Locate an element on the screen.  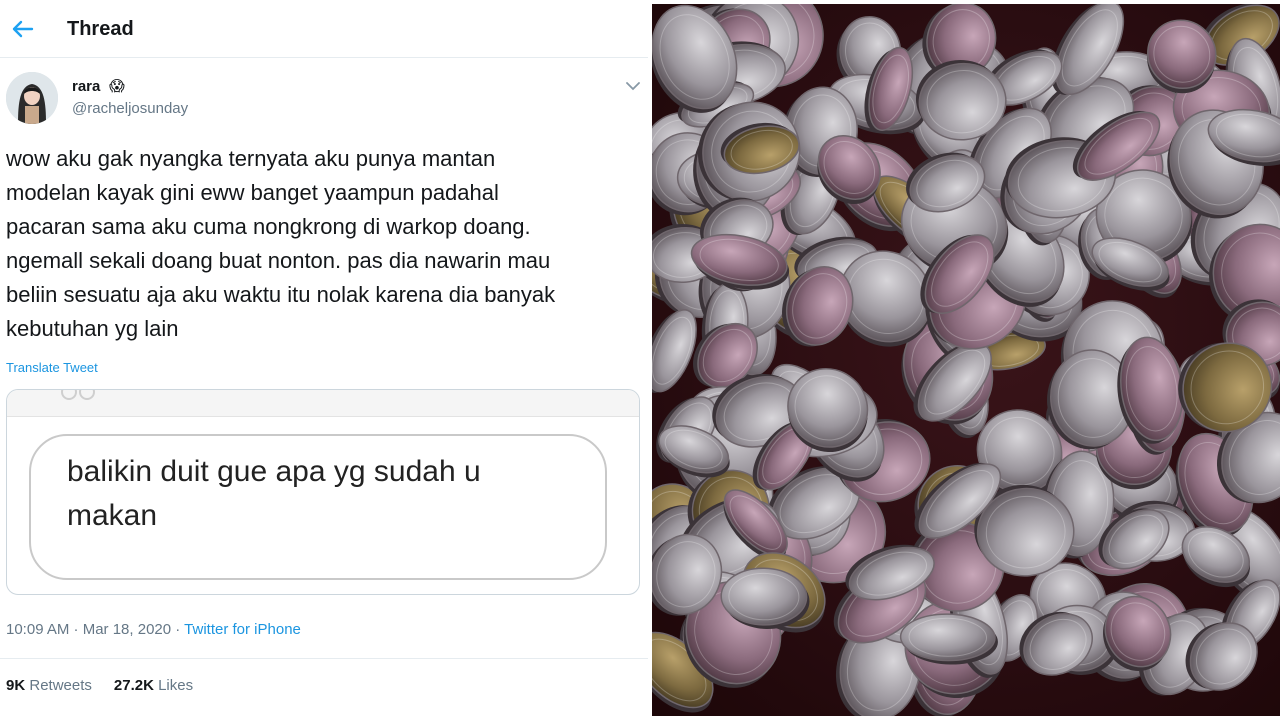
likes-count: 27.2K is located at coordinates (133, 685).